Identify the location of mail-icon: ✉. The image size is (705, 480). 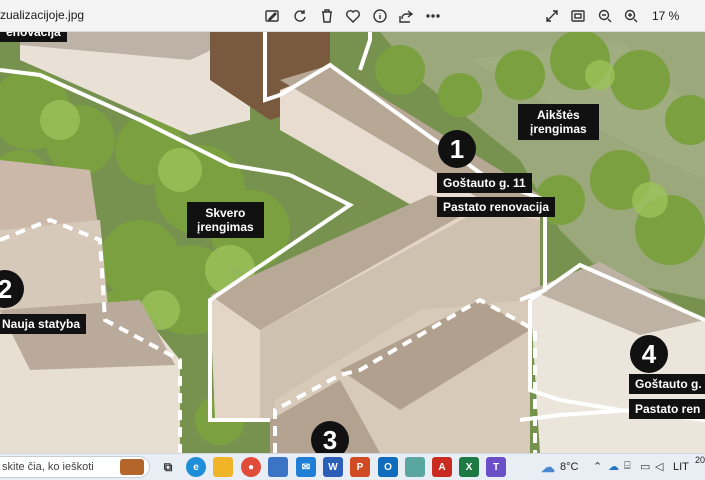
(306, 467).